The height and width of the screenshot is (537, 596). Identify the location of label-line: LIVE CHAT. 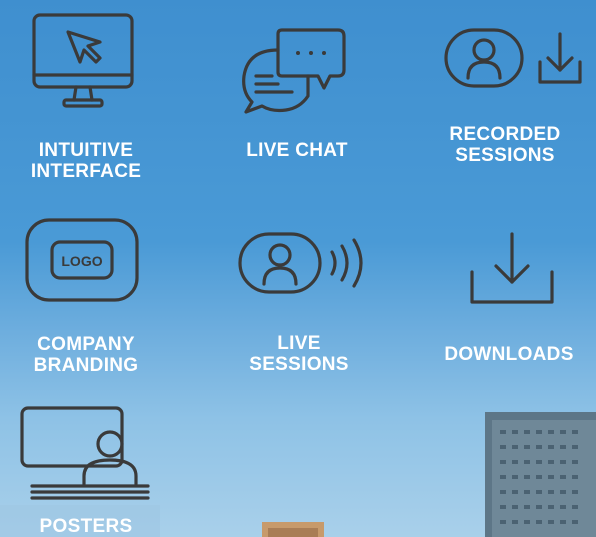
(297, 150).